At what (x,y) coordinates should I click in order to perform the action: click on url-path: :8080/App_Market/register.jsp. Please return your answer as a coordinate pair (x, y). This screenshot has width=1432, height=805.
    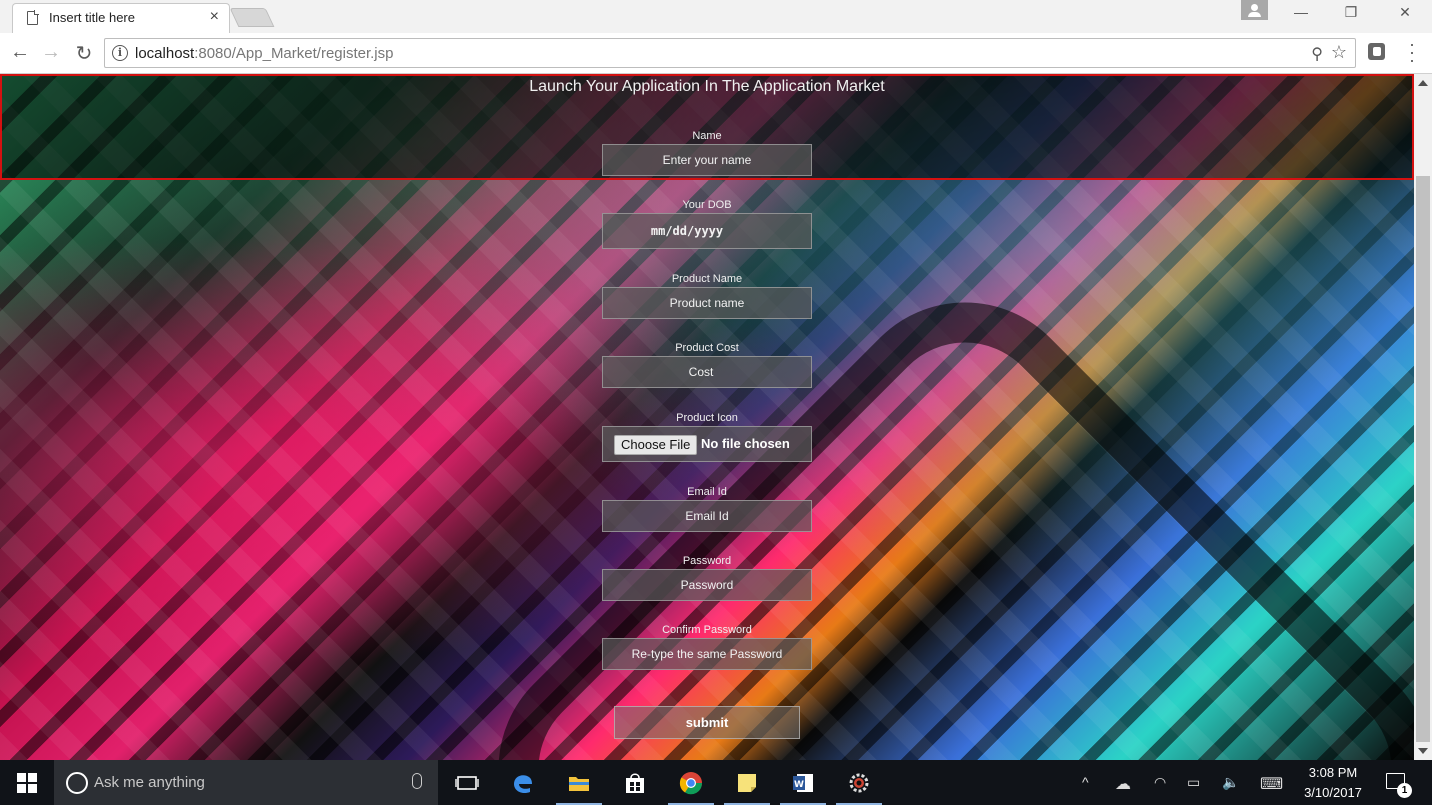
    Looking at the image, I should click on (294, 53).